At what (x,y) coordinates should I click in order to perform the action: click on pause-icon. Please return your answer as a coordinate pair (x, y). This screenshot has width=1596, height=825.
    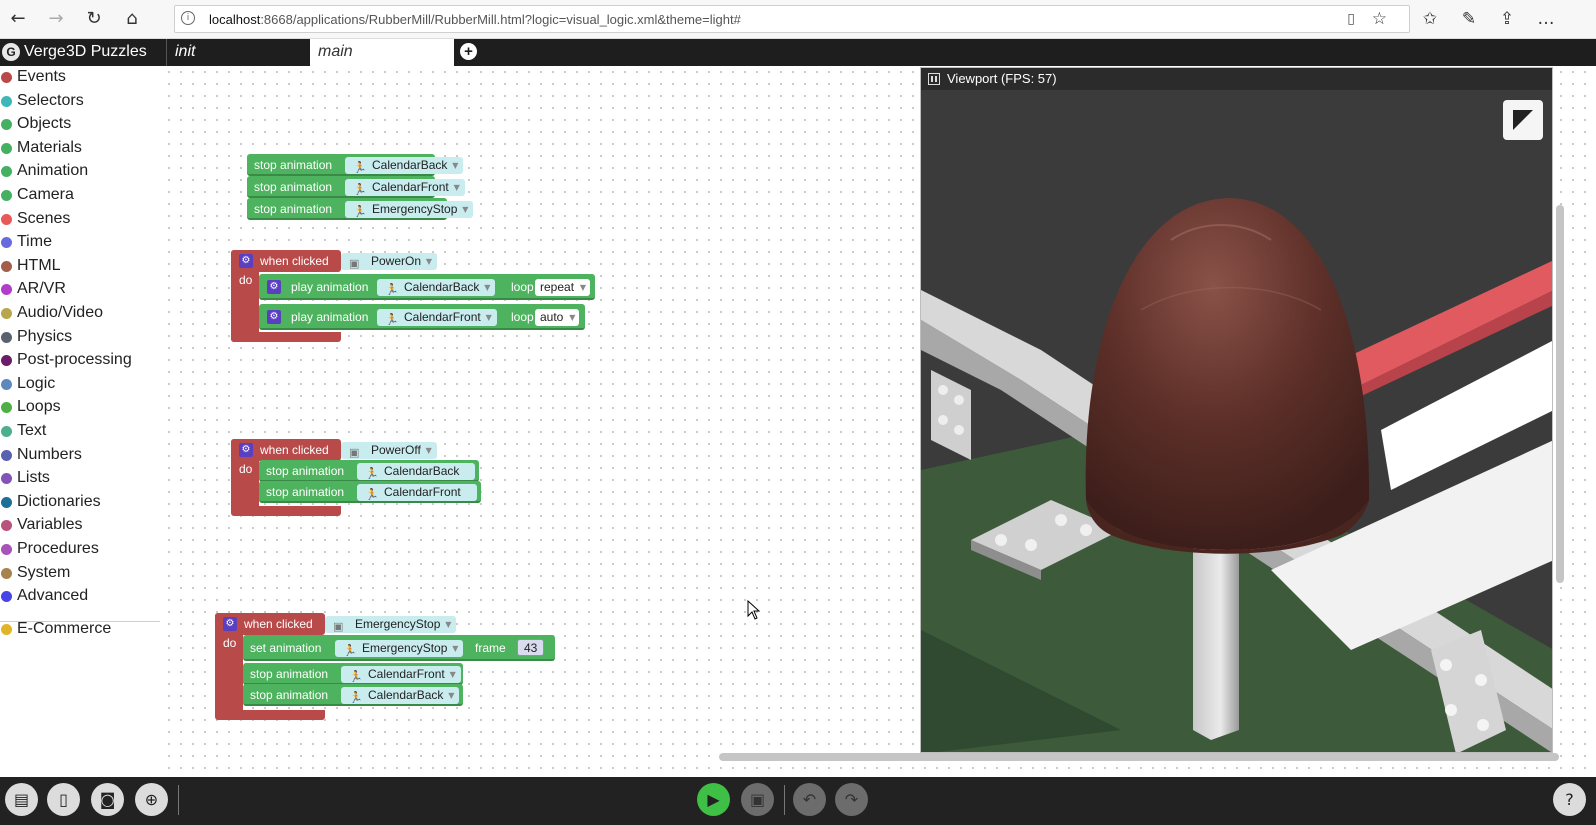
    Looking at the image, I should click on (934, 79).